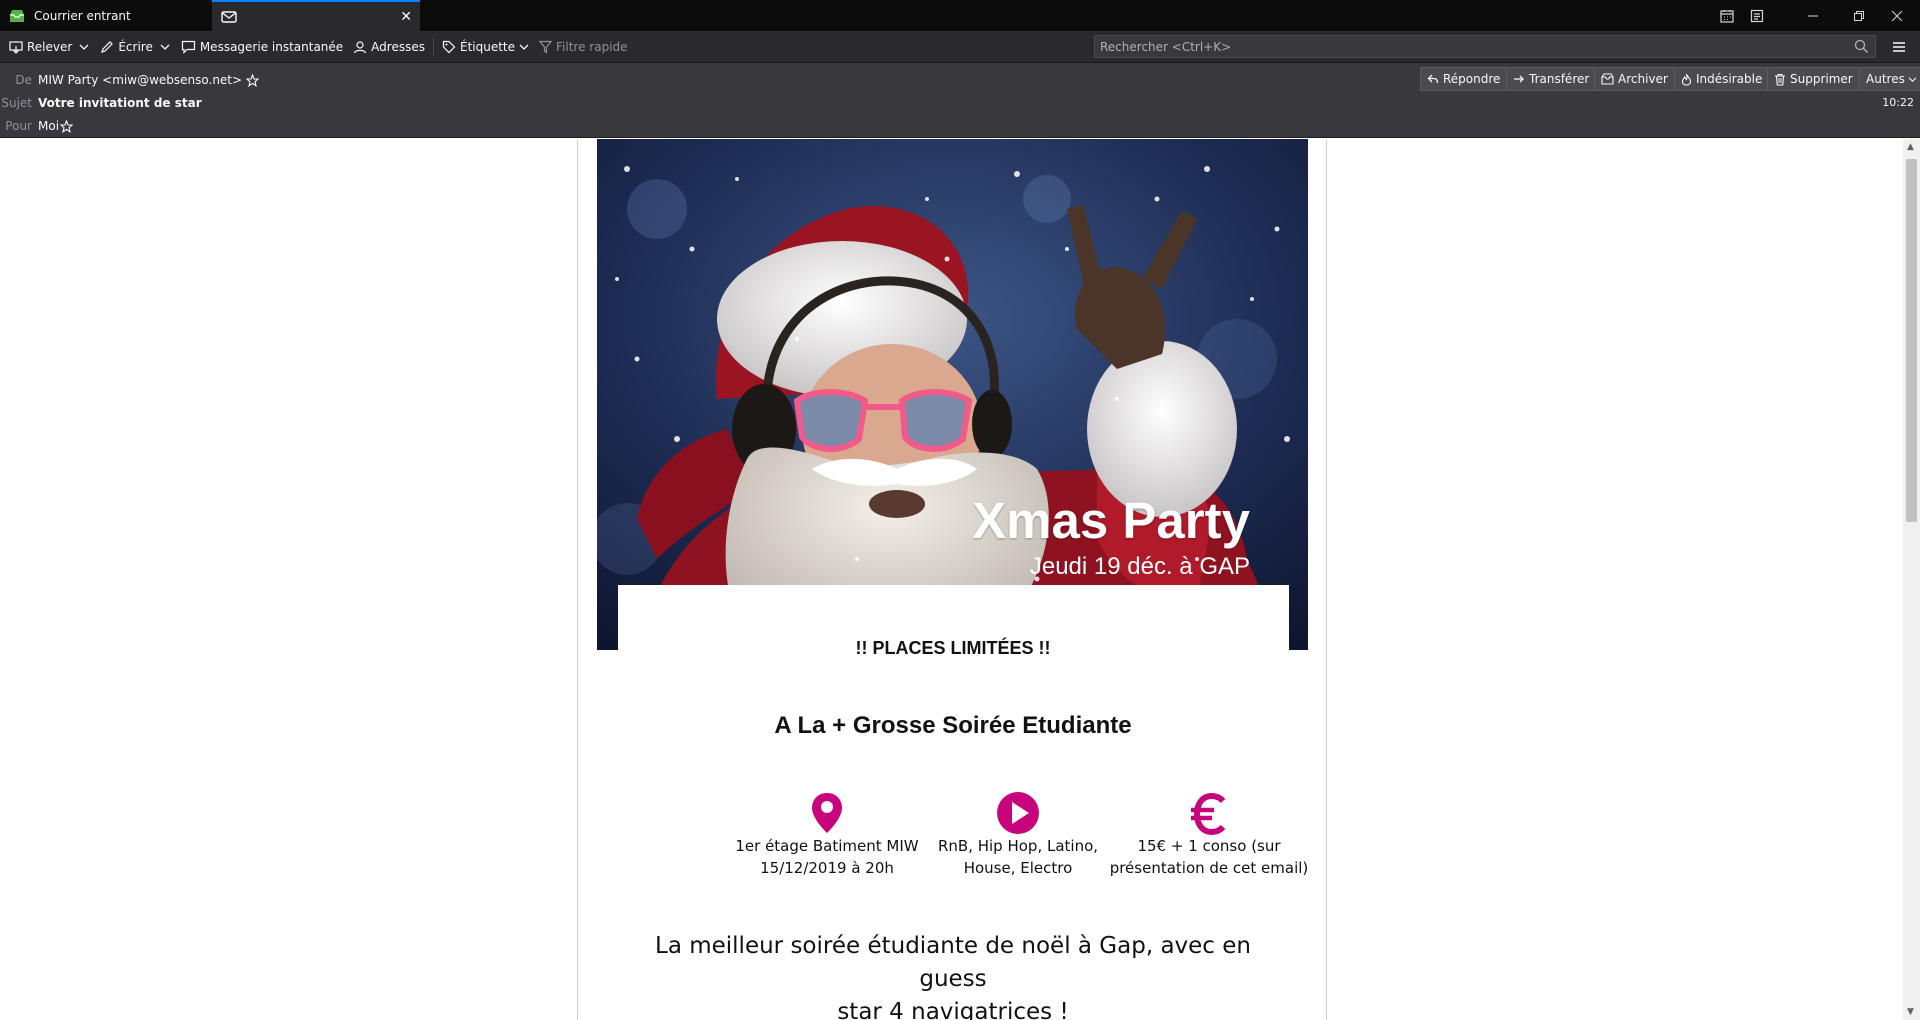 This screenshot has width=1920, height=1020. Describe the element at coordinates (1018, 813) in the screenshot. I see `play-icon` at that location.